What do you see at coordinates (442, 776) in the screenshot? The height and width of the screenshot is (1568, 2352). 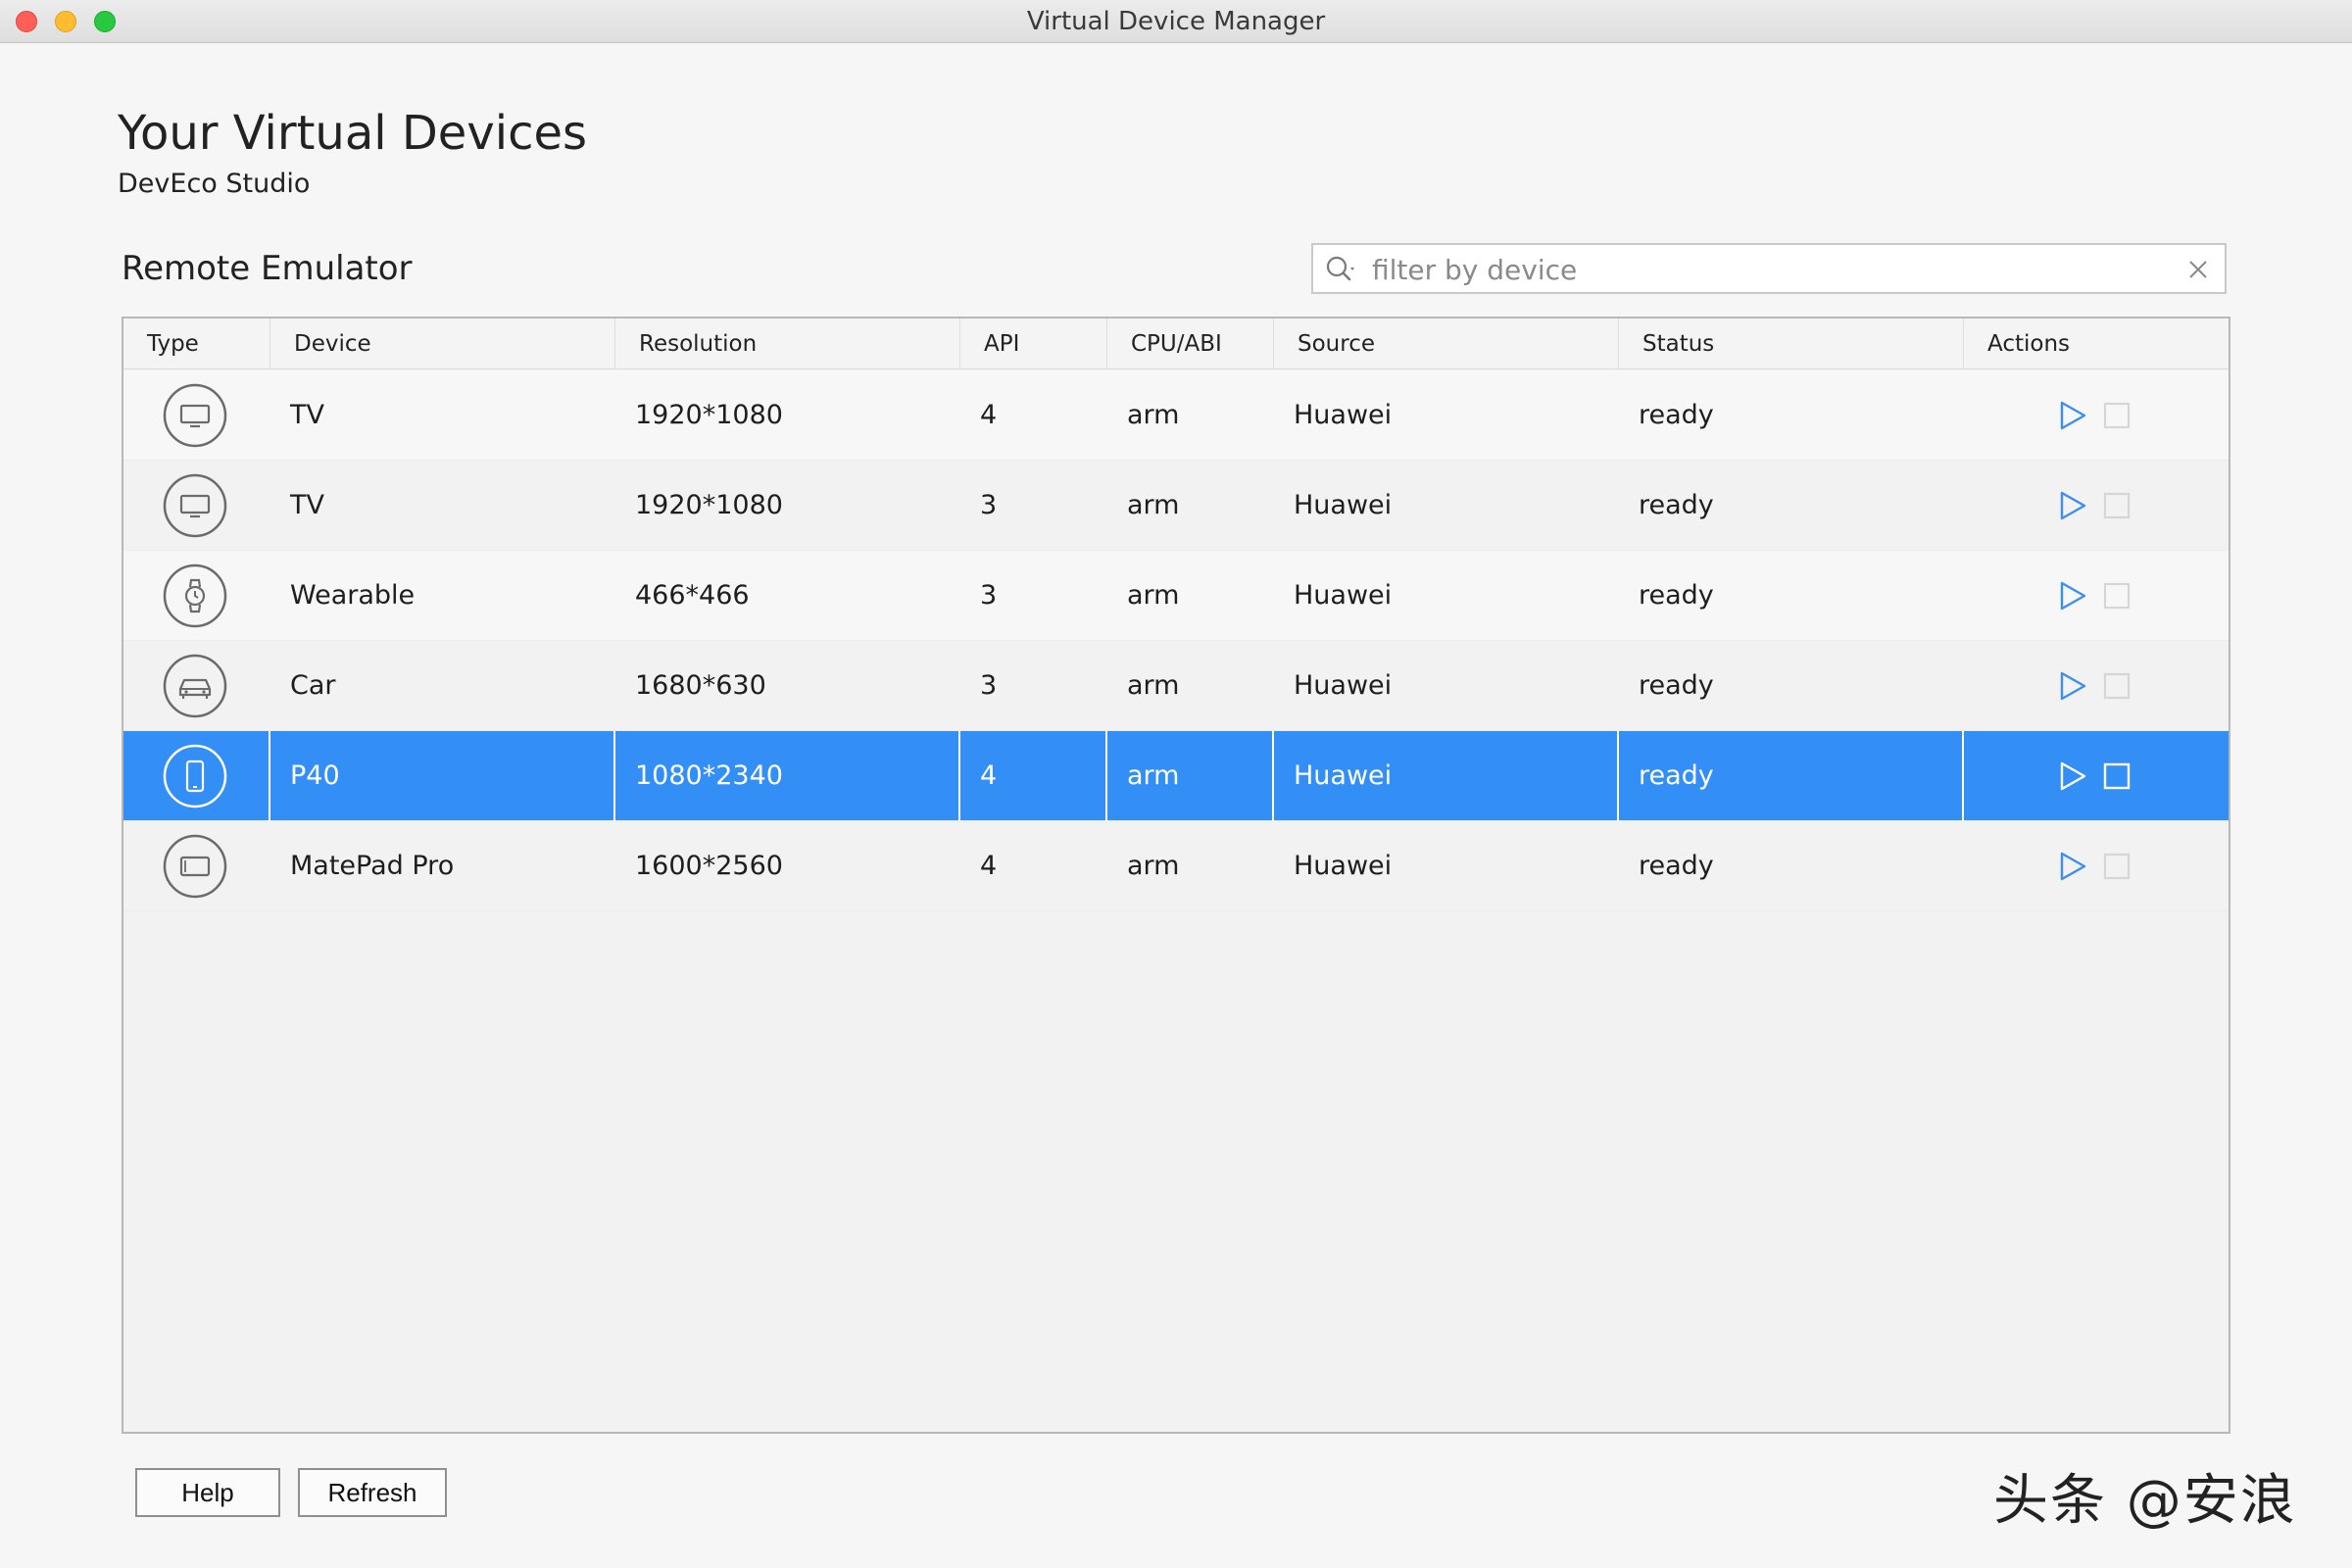 I see `device-name: P40` at bounding box center [442, 776].